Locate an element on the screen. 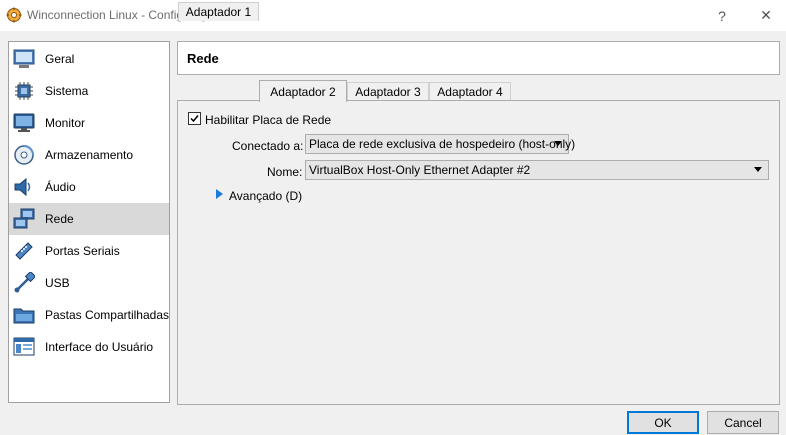 This screenshot has width=786, height=435. system-chip-icon is located at coordinates (24, 91).